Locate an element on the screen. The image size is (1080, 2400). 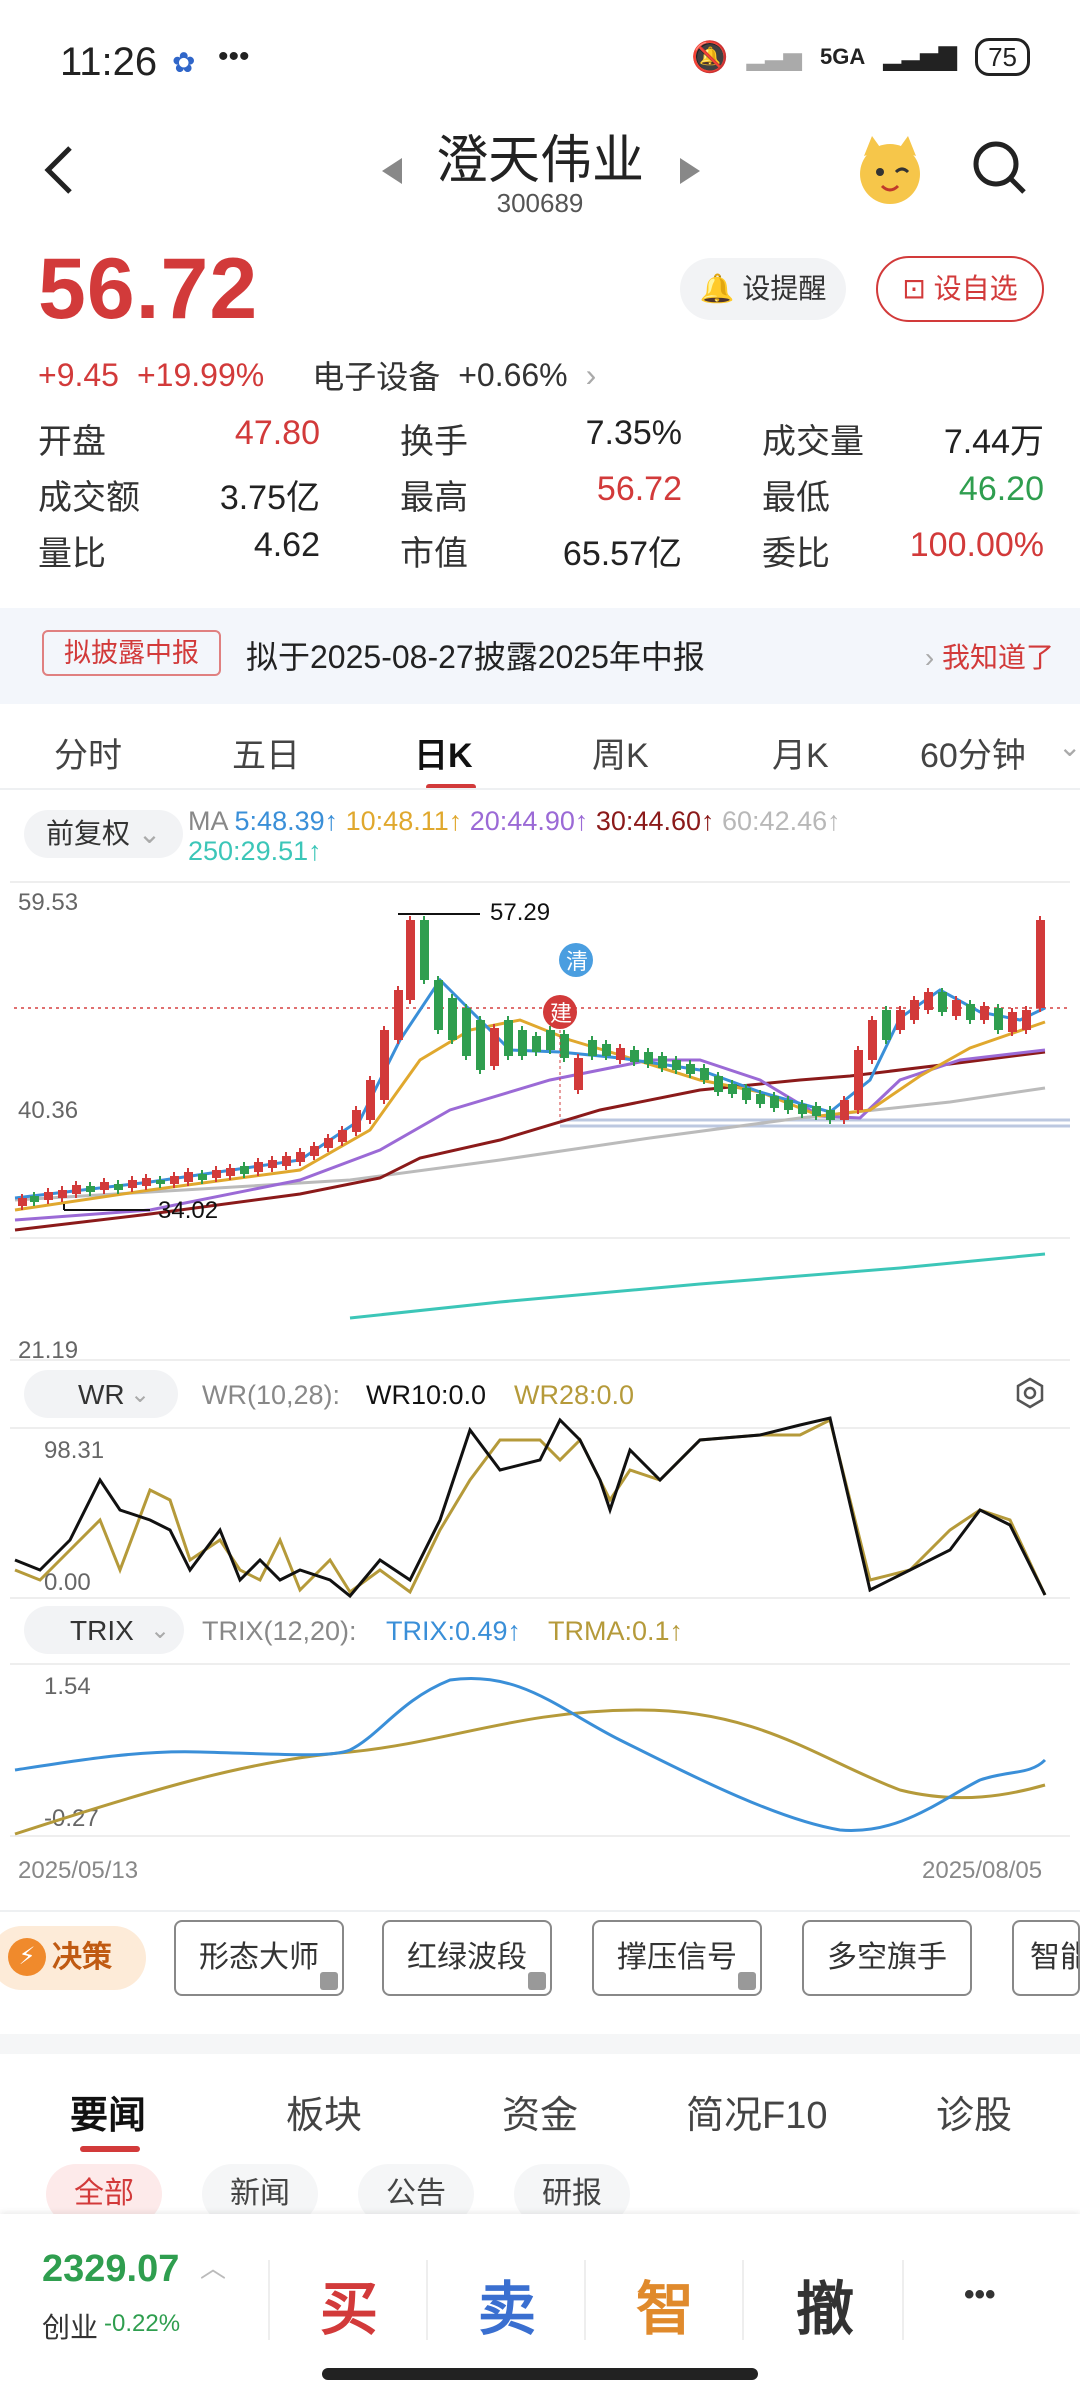
home-indicator is located at coordinates (540, 2374).